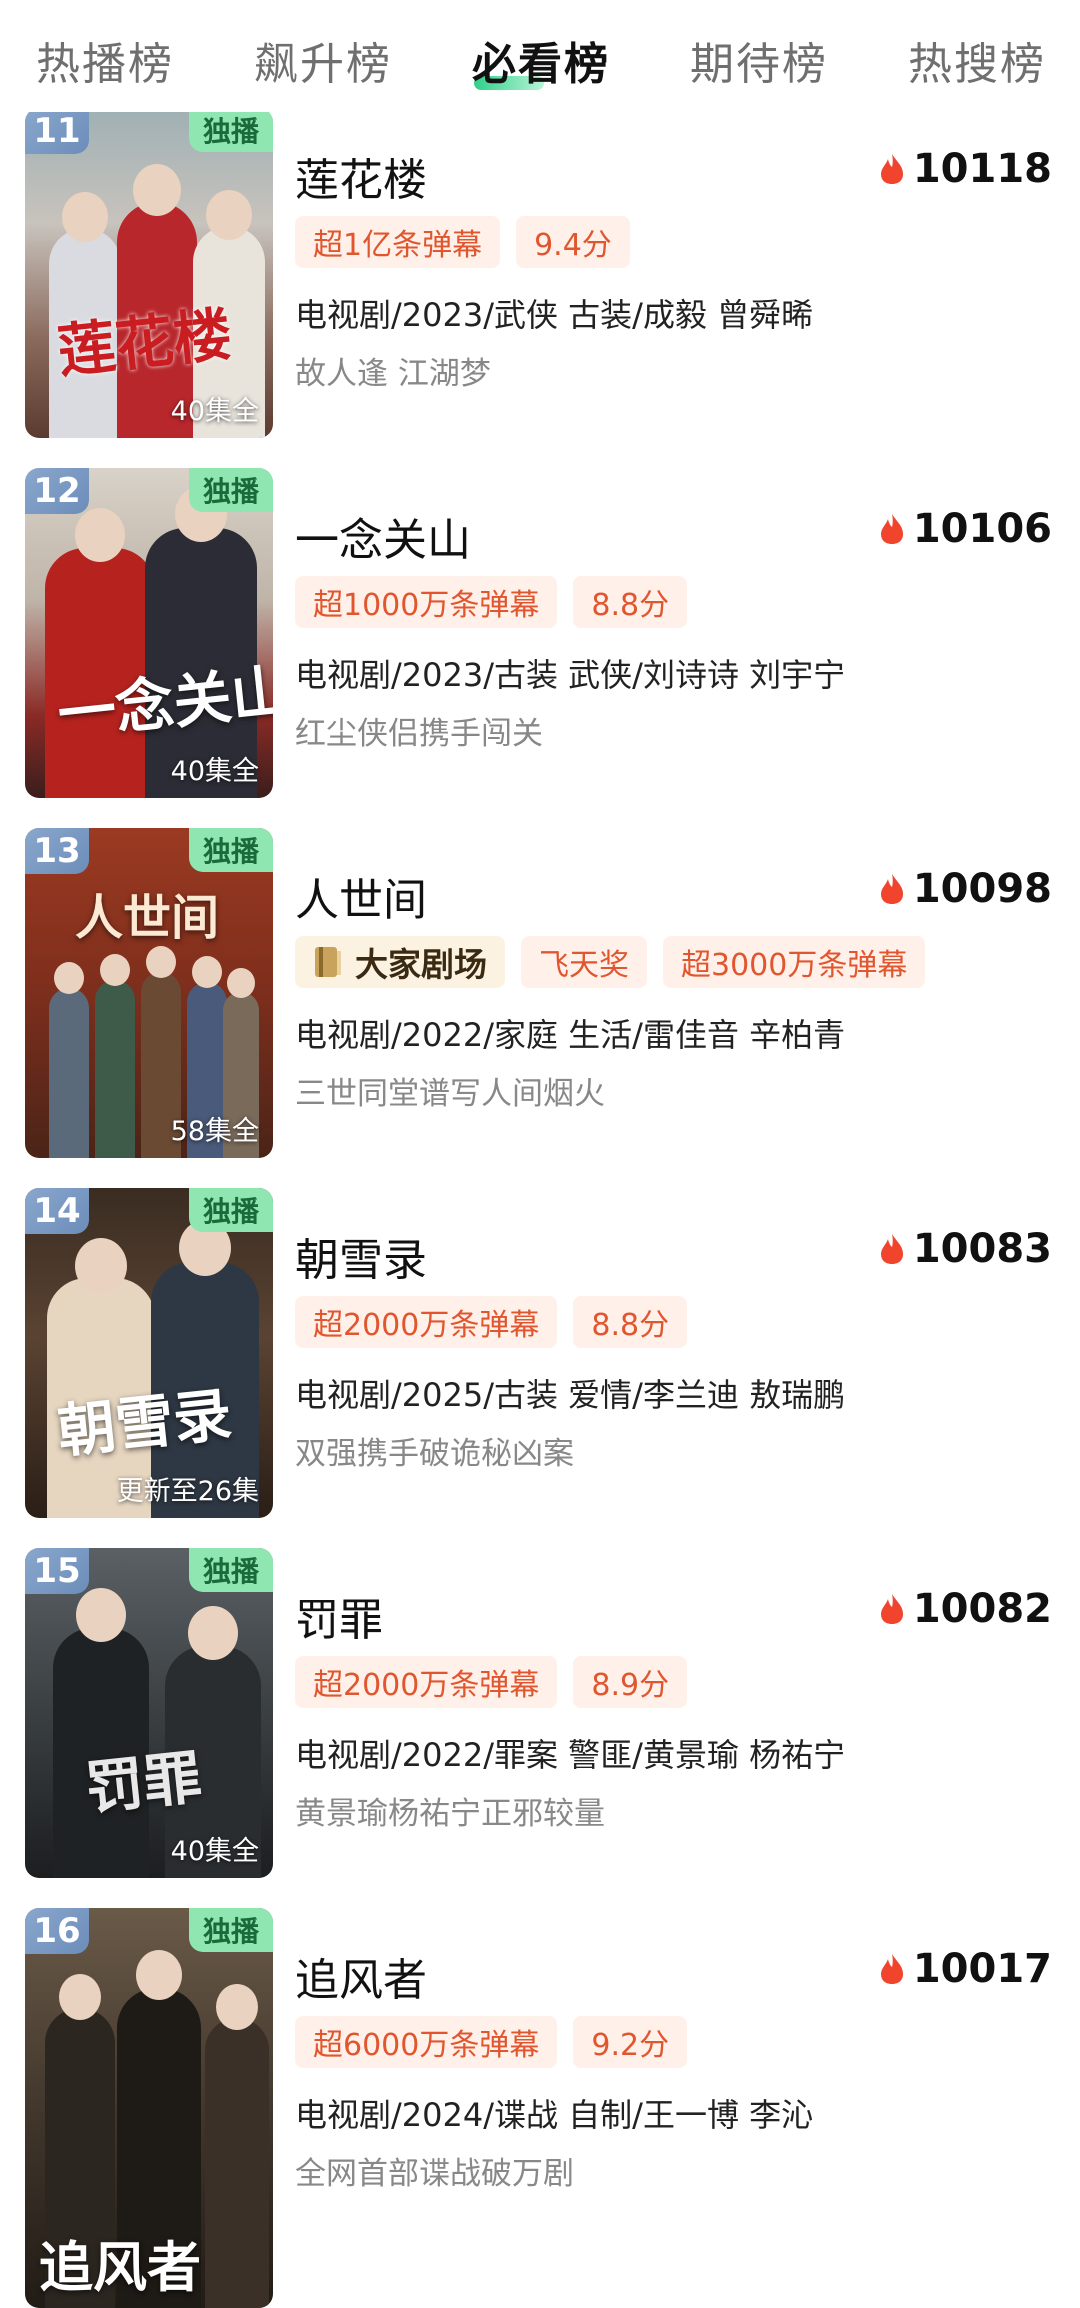 This screenshot has width=1080, height=2308. Describe the element at coordinates (57, 1211) in the screenshot. I see `rank-badge: 14` at that location.